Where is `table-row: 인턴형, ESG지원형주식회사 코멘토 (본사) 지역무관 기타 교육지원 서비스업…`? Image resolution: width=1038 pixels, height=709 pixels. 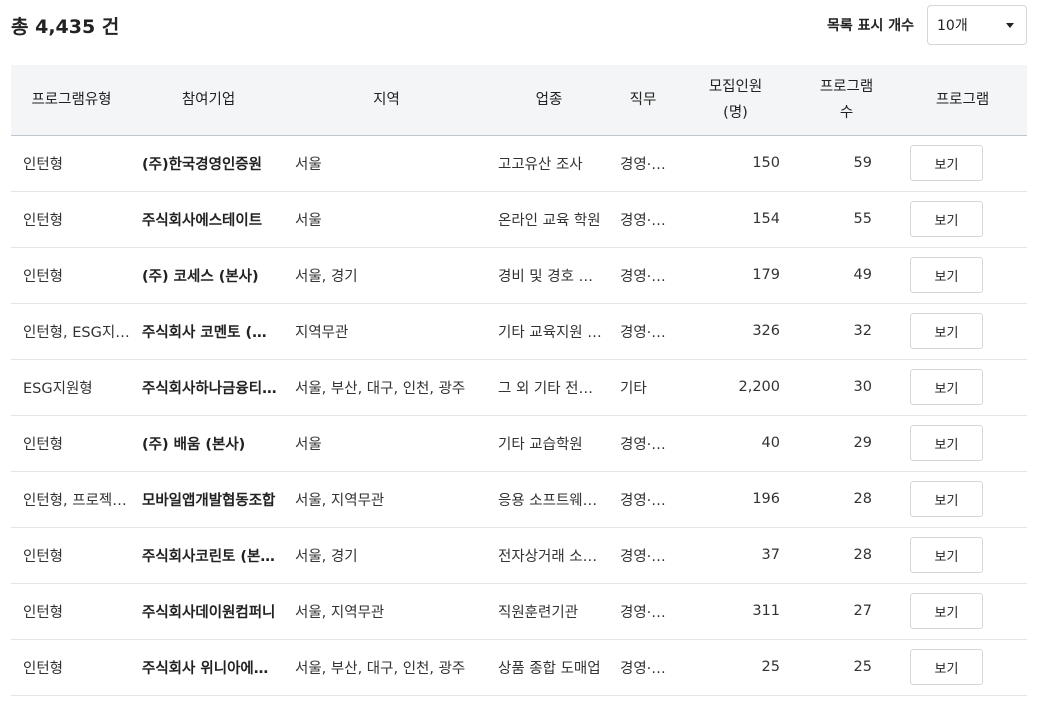
table-row: 인턴형, ESG지원형주식회사 코멘토 (본사) 지역무관 기타 교육지원 서비스업… is located at coordinates (519, 331).